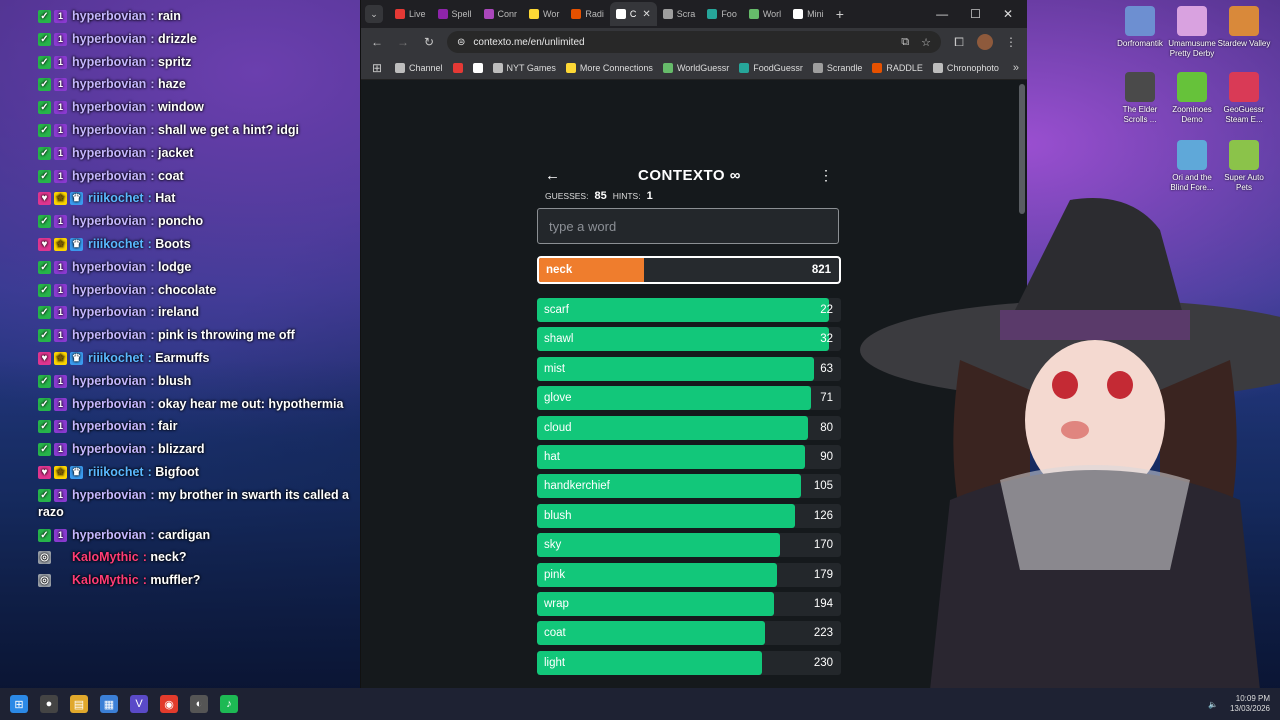 The height and width of the screenshot is (720, 1280). What do you see at coordinates (942, 14) in the screenshot?
I see `minimize-icon: —` at bounding box center [942, 14].